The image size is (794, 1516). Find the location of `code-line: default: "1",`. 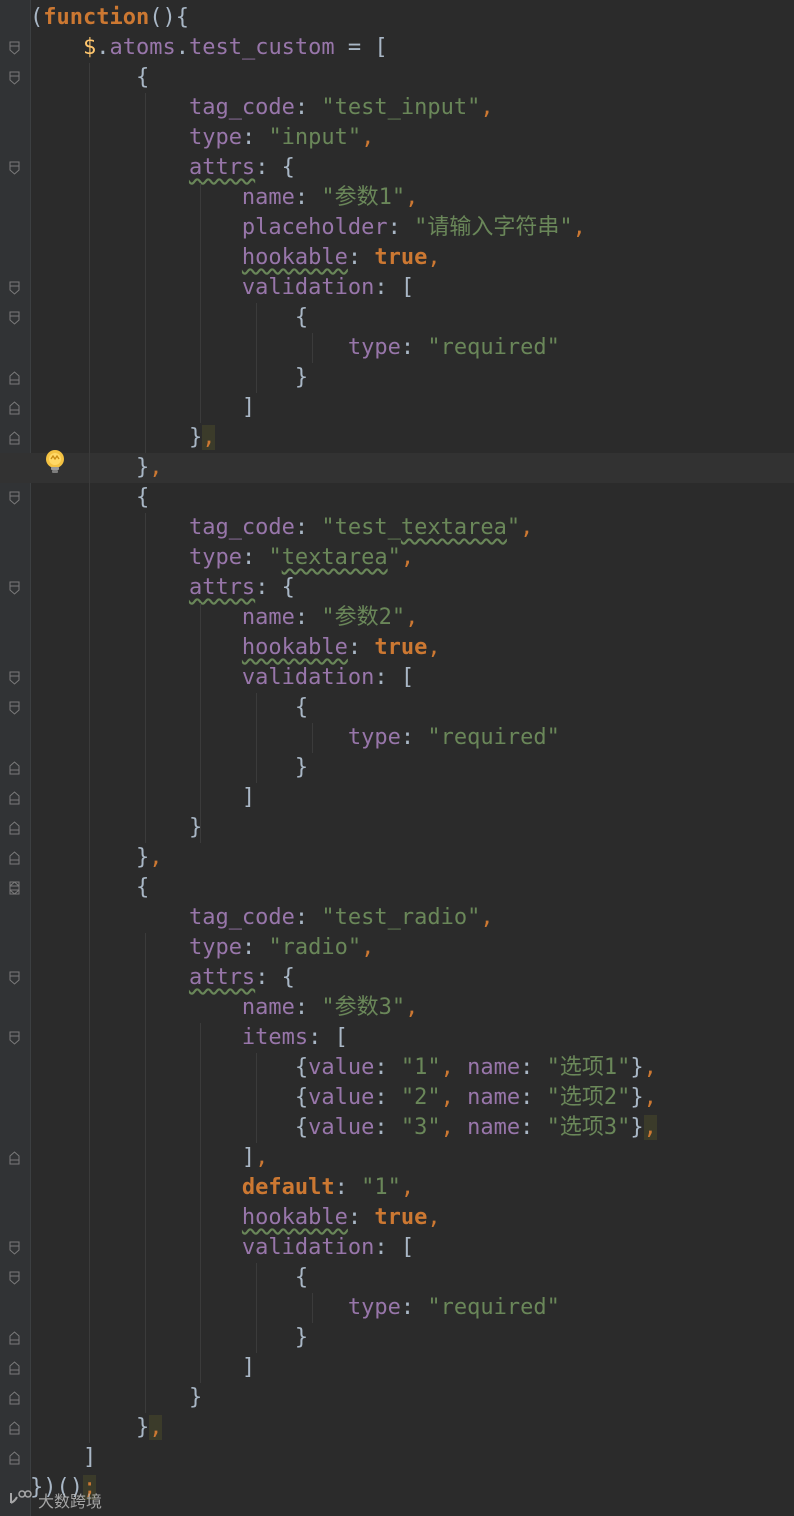

code-line: default: "1", is located at coordinates (397, 1188).